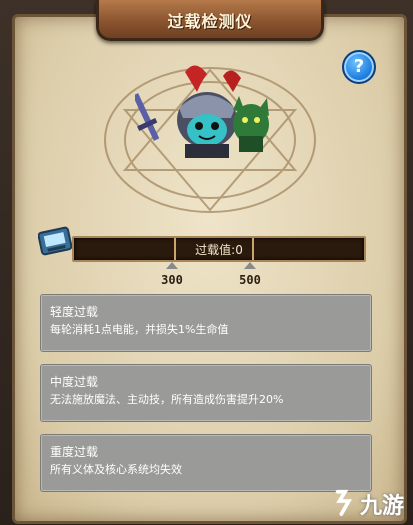 The width and height of the screenshot is (413, 525). Describe the element at coordinates (382, 506) in the screenshot. I see `watermark-text: 九游` at that location.